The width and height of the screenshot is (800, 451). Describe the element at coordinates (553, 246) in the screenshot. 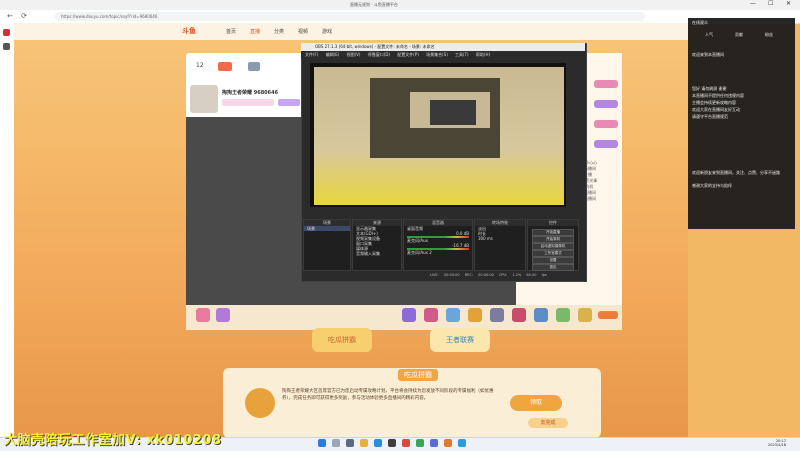

I see `virtual-camera-button: 启动虚拟摄像机` at that location.